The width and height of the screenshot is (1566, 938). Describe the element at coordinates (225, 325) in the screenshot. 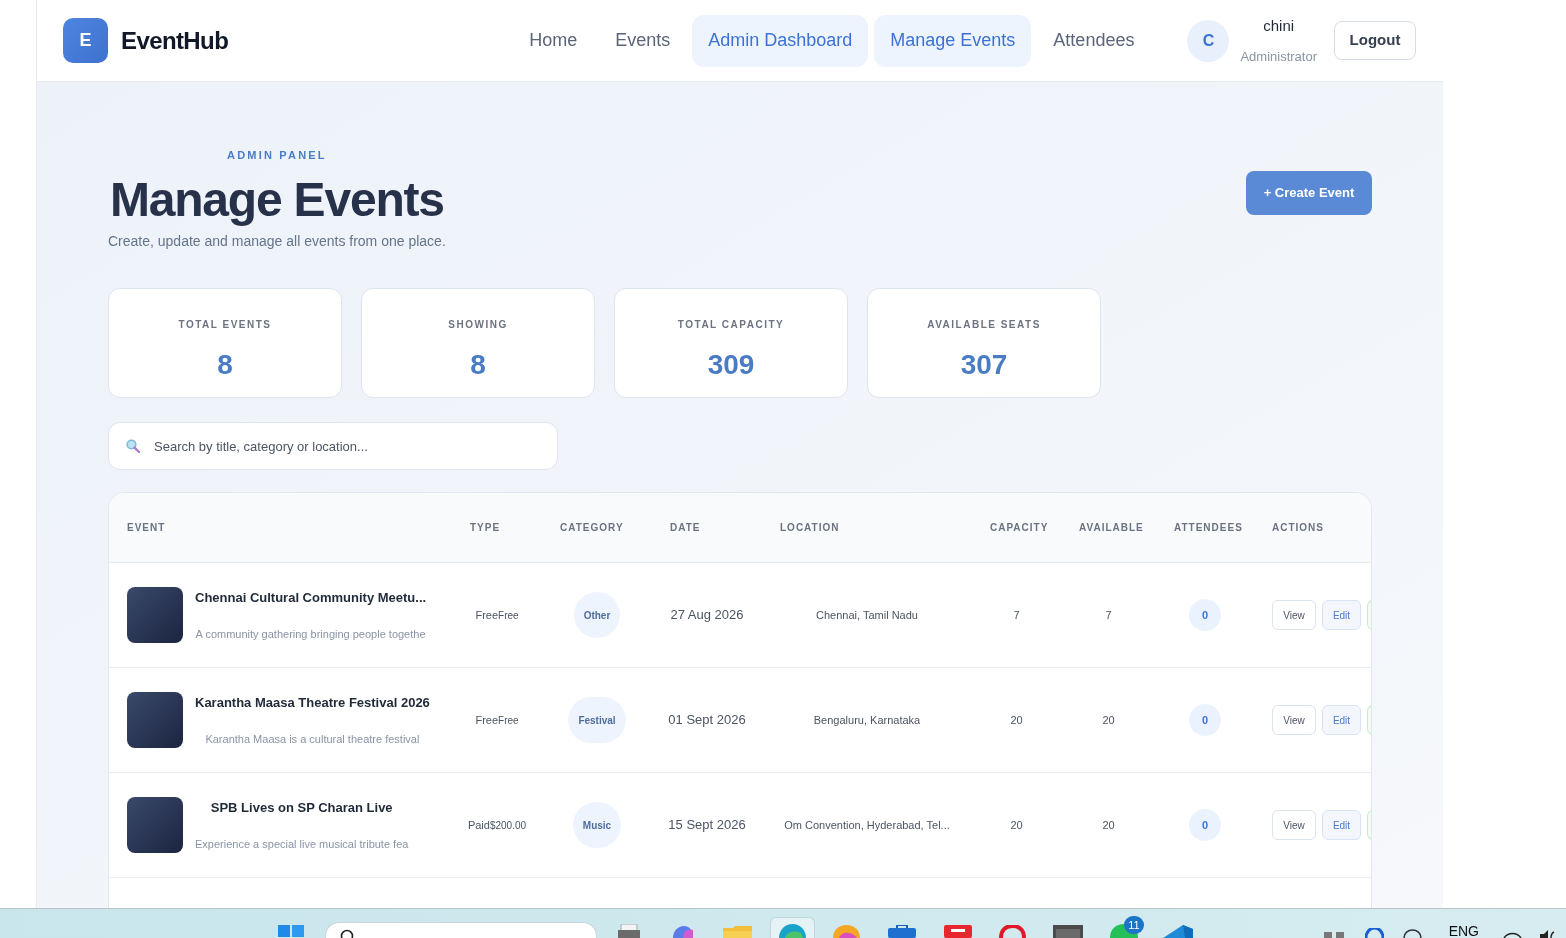

I see `stat-label: TOTAL EVENTS` at that location.